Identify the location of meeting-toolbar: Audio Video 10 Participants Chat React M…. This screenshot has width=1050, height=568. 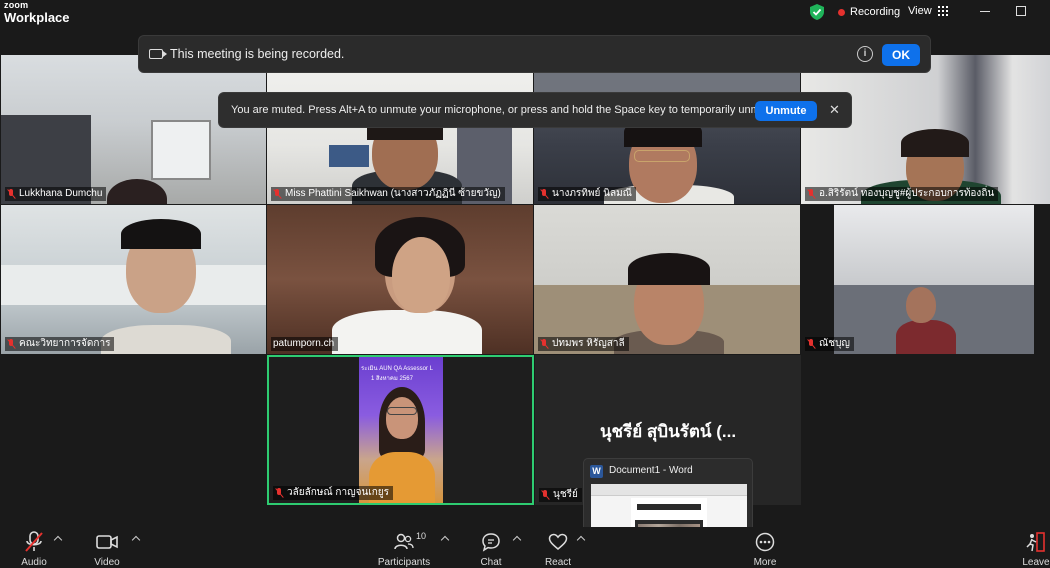
(525, 547).